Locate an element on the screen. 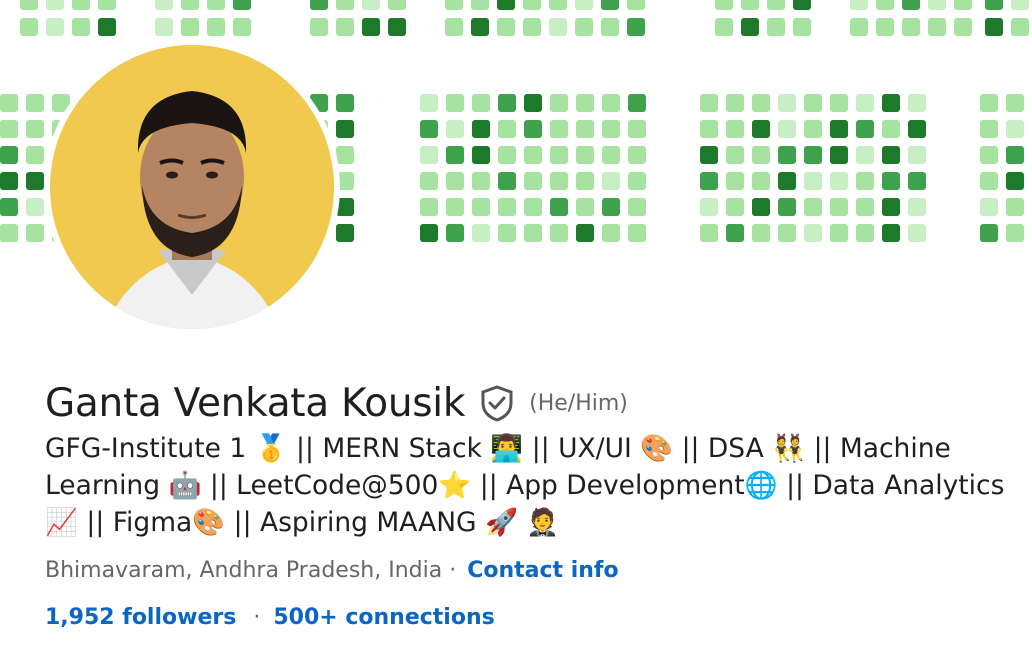  connections-link: 500+ connections is located at coordinates (383, 617).